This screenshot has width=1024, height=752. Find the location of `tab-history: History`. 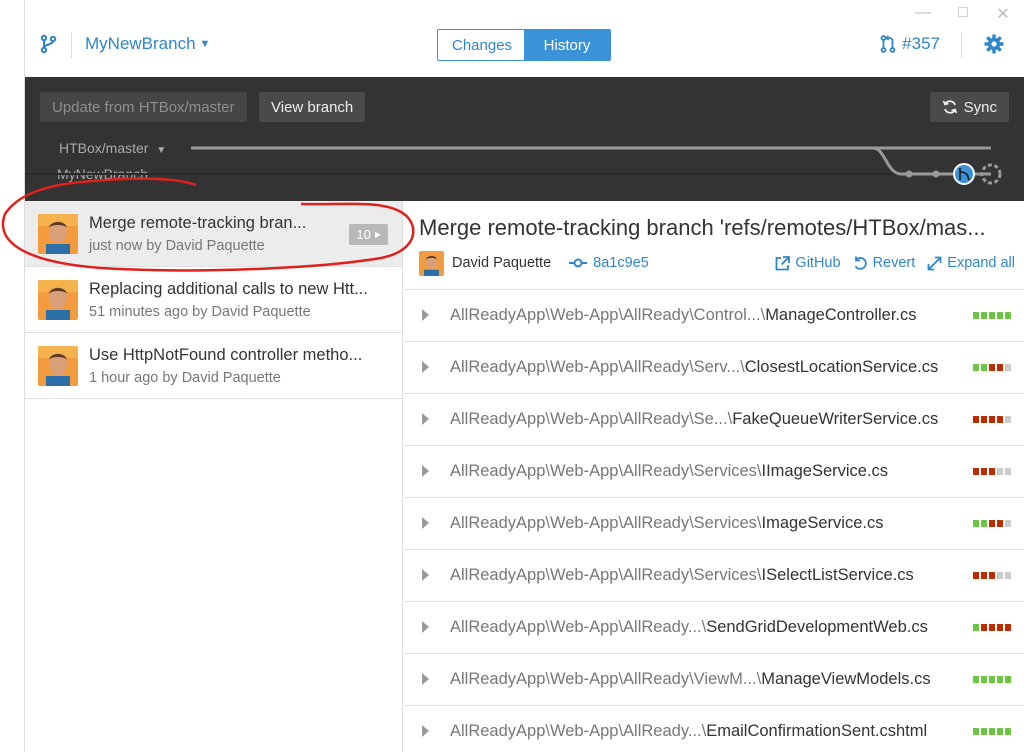

tab-history: History is located at coordinates (567, 45).